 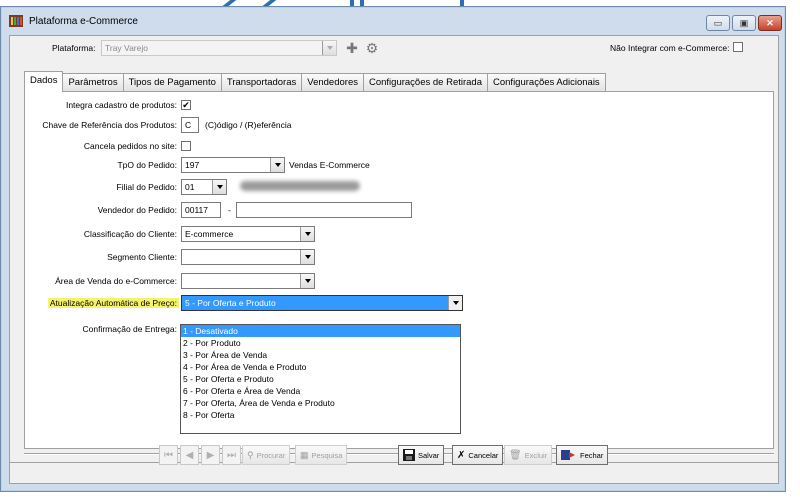 What do you see at coordinates (209, 234) in the screenshot?
I see `classificacao-value: E-commerce` at bounding box center [209, 234].